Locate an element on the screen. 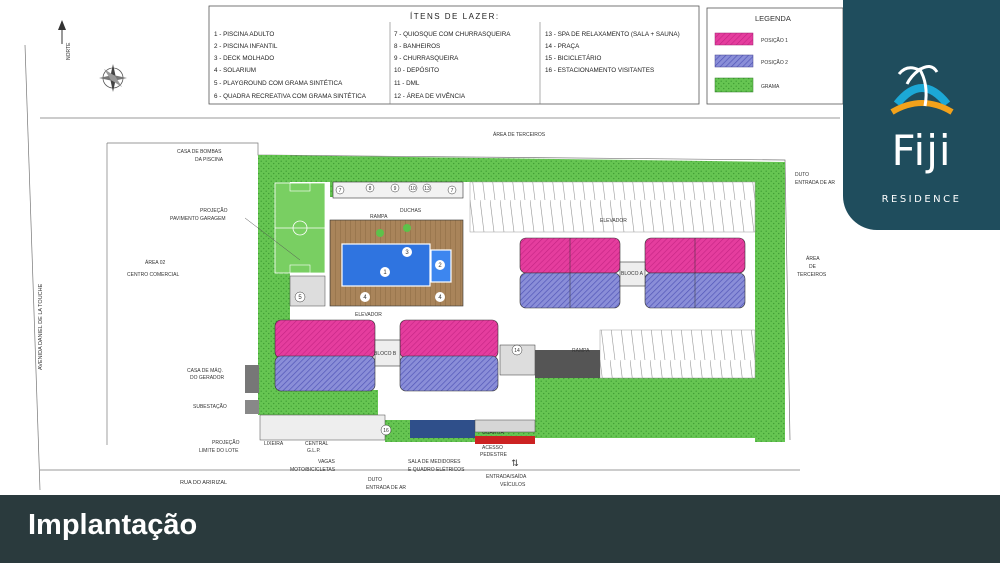  legend-label-pos2: POSIÇÃO 2 is located at coordinates (774, 62).